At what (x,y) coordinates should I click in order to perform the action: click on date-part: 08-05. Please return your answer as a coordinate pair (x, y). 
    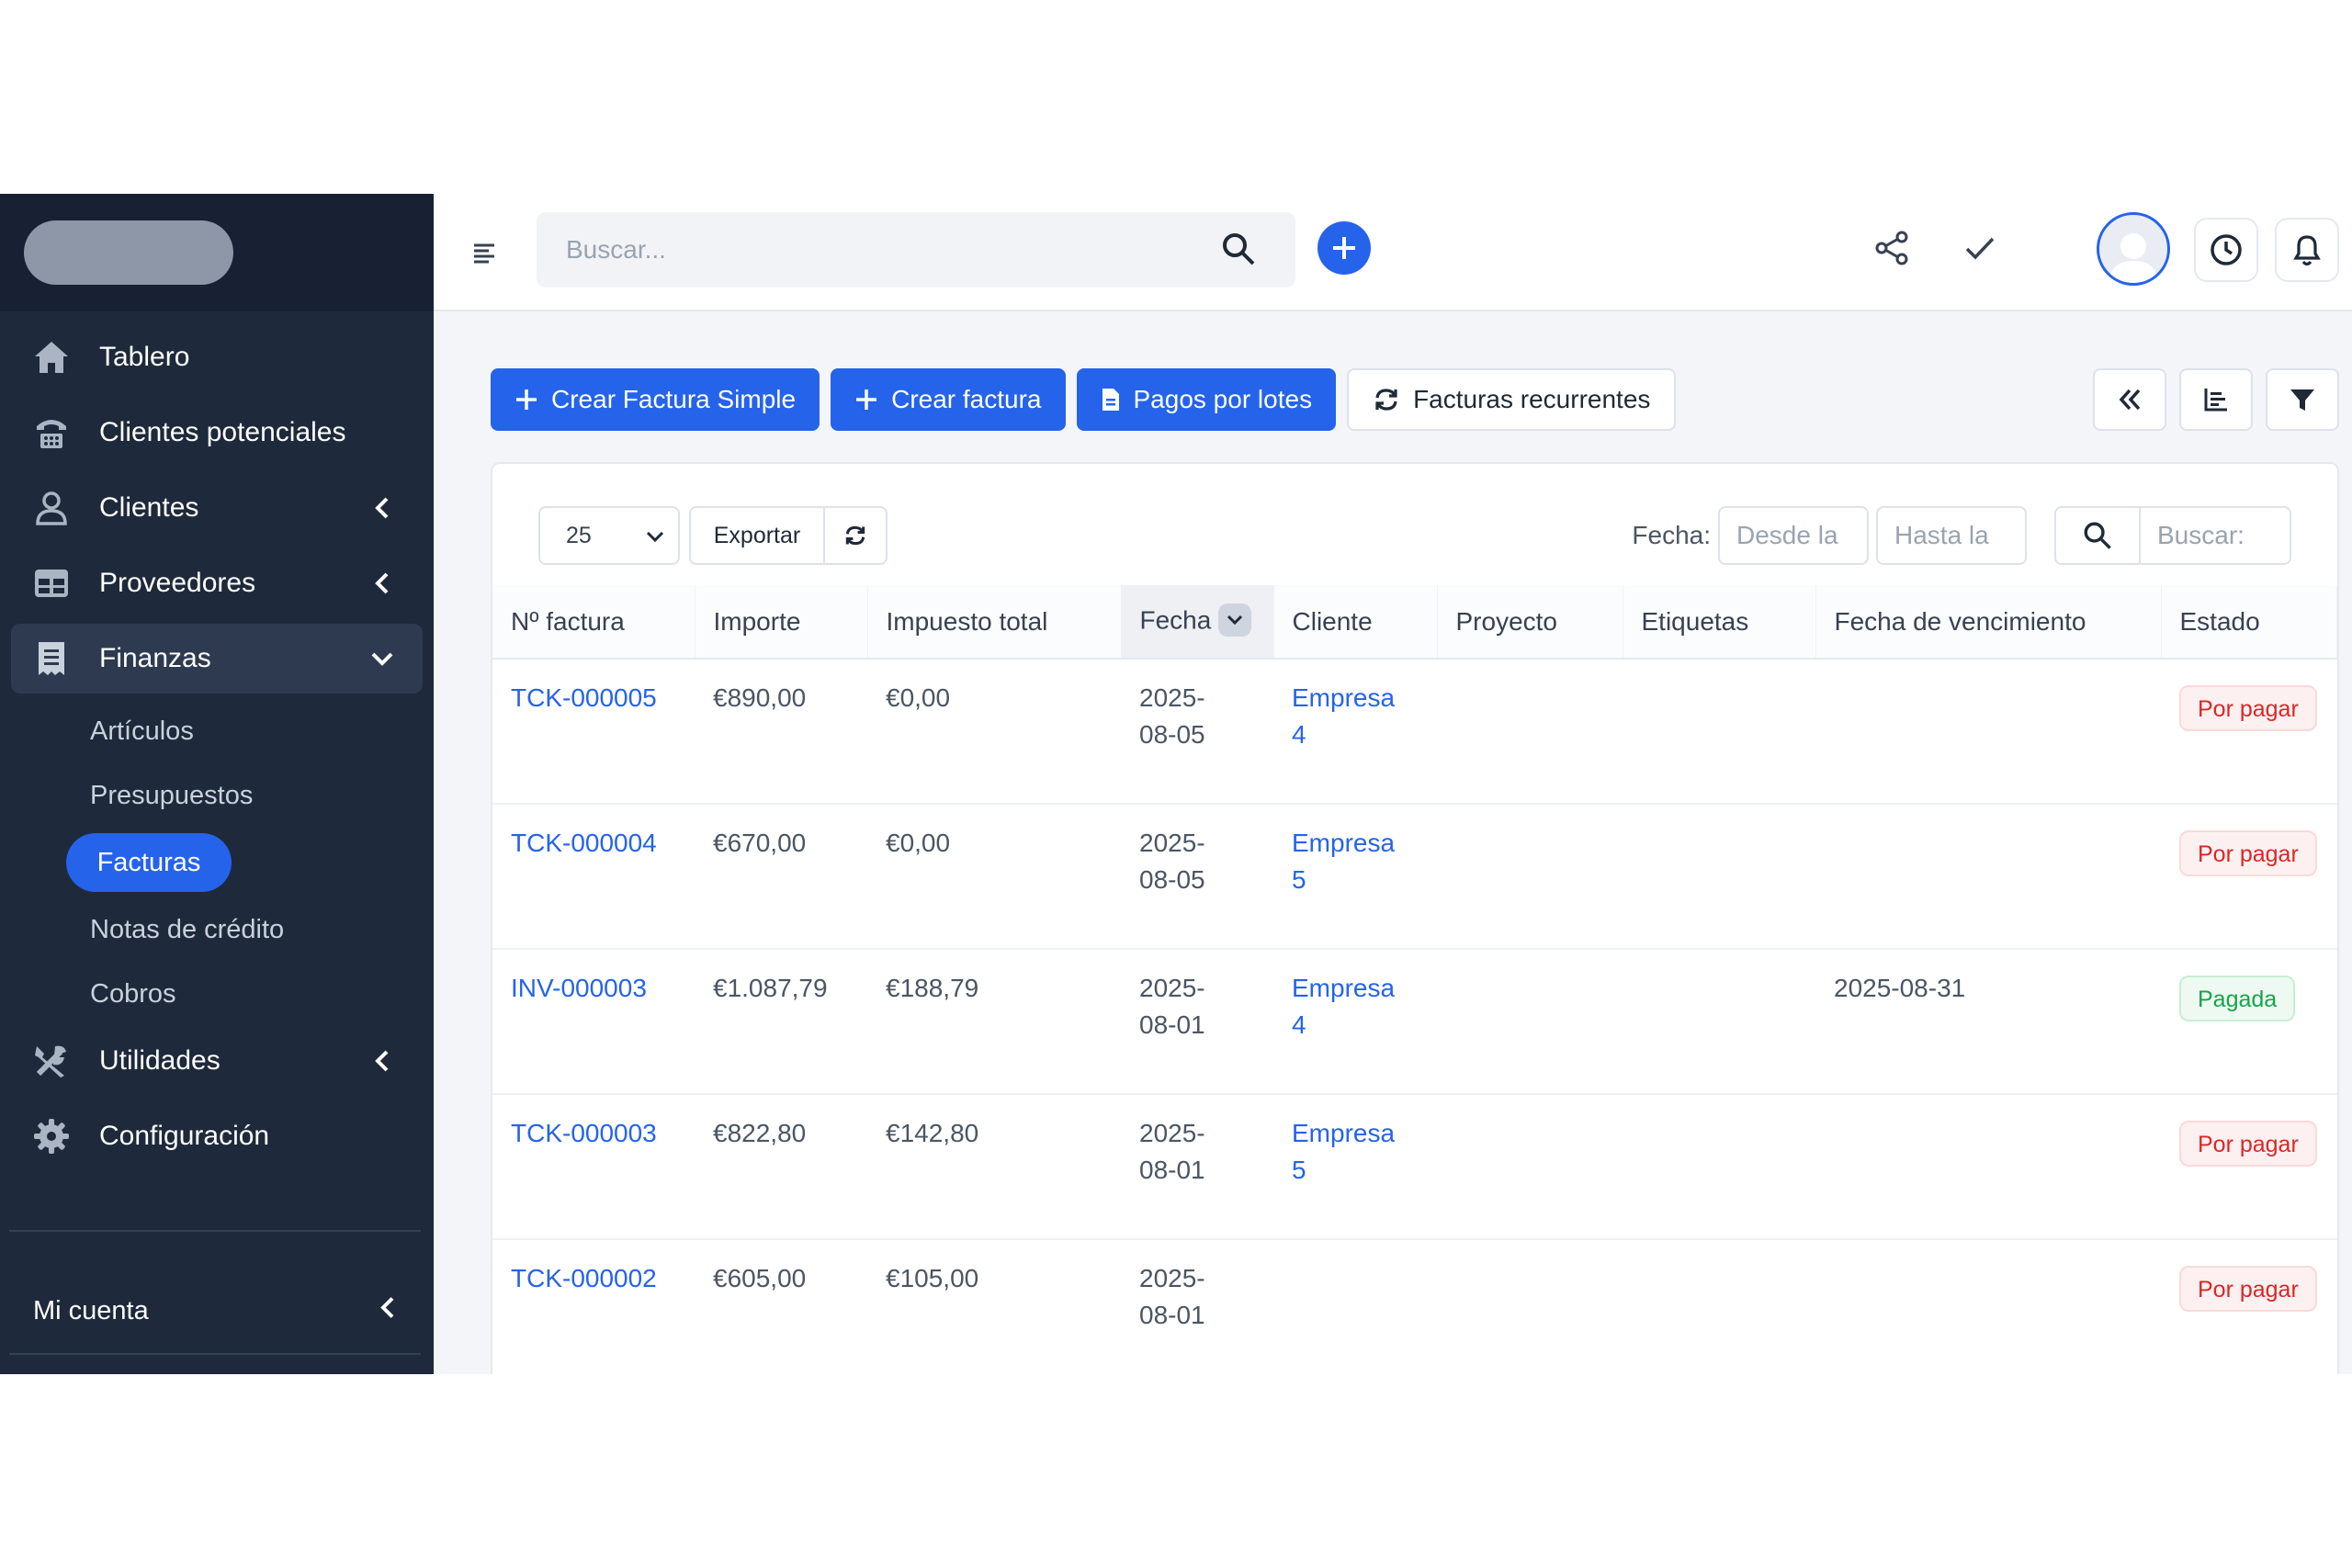
    Looking at the image, I should click on (1172, 734).